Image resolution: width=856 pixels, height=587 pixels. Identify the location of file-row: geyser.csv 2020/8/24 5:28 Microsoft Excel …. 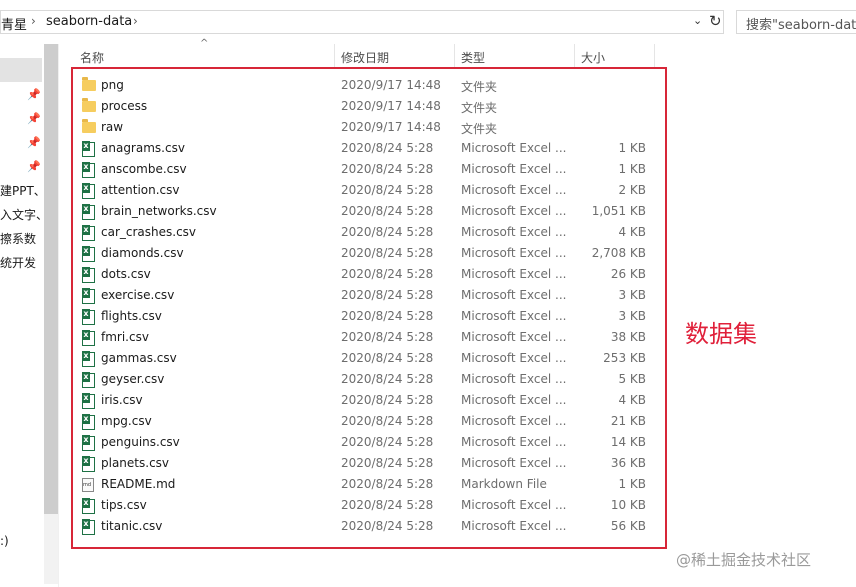
(369, 380).